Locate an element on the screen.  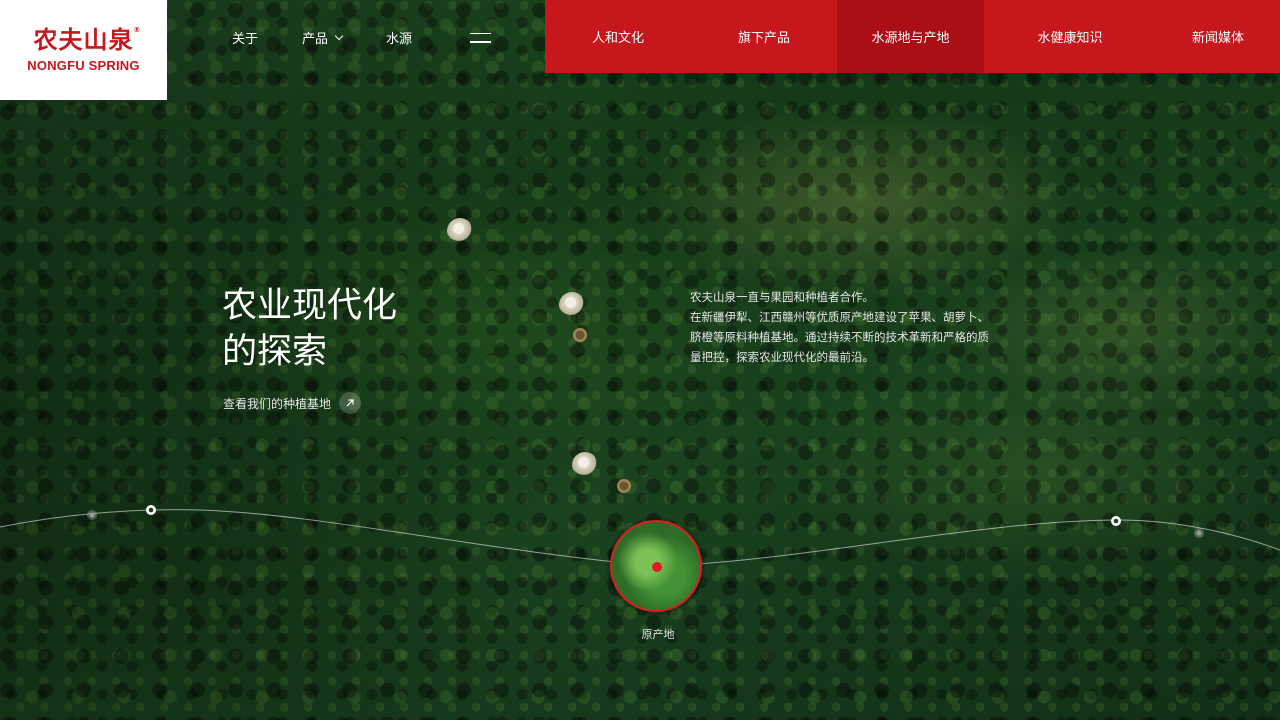
tab-culture: 人和文化 is located at coordinates (618, 36).